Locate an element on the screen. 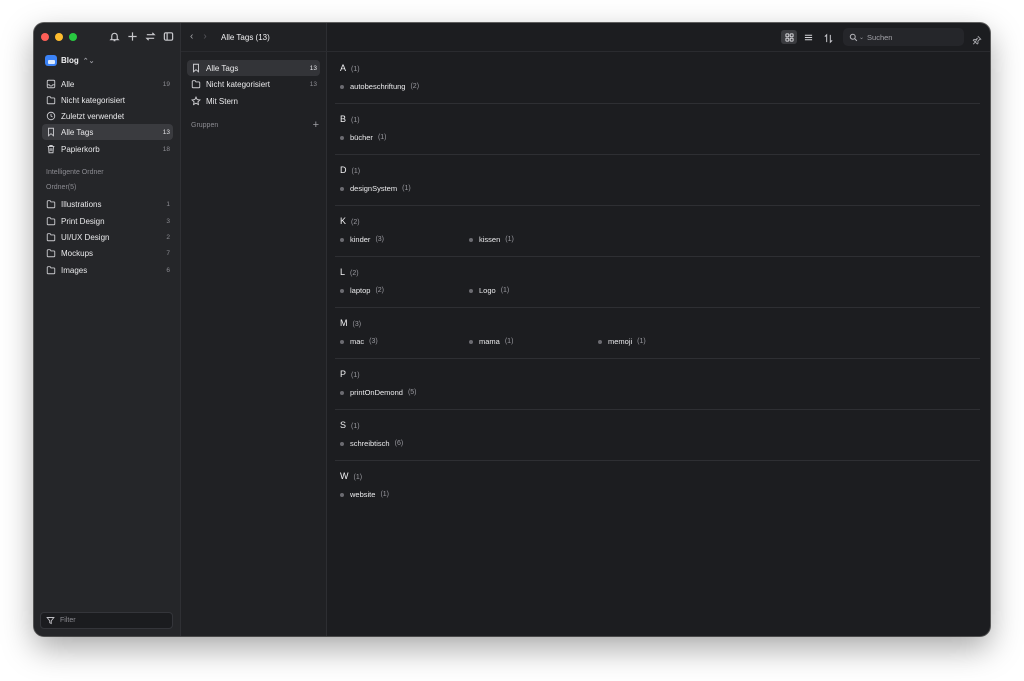 The width and height of the screenshot is (1024, 681). bell-icon is located at coordinates (114, 36).